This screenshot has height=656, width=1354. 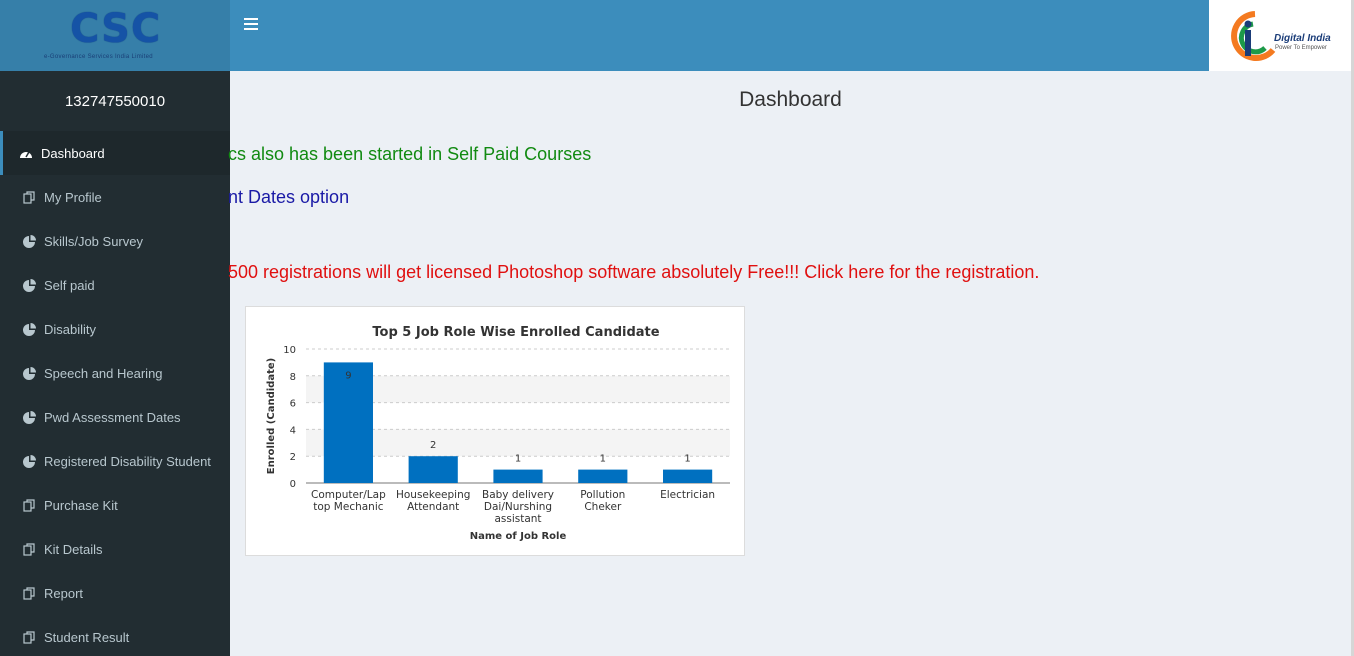 What do you see at coordinates (602, 495) in the screenshot?
I see `x-tick-label: Pollution` at bounding box center [602, 495].